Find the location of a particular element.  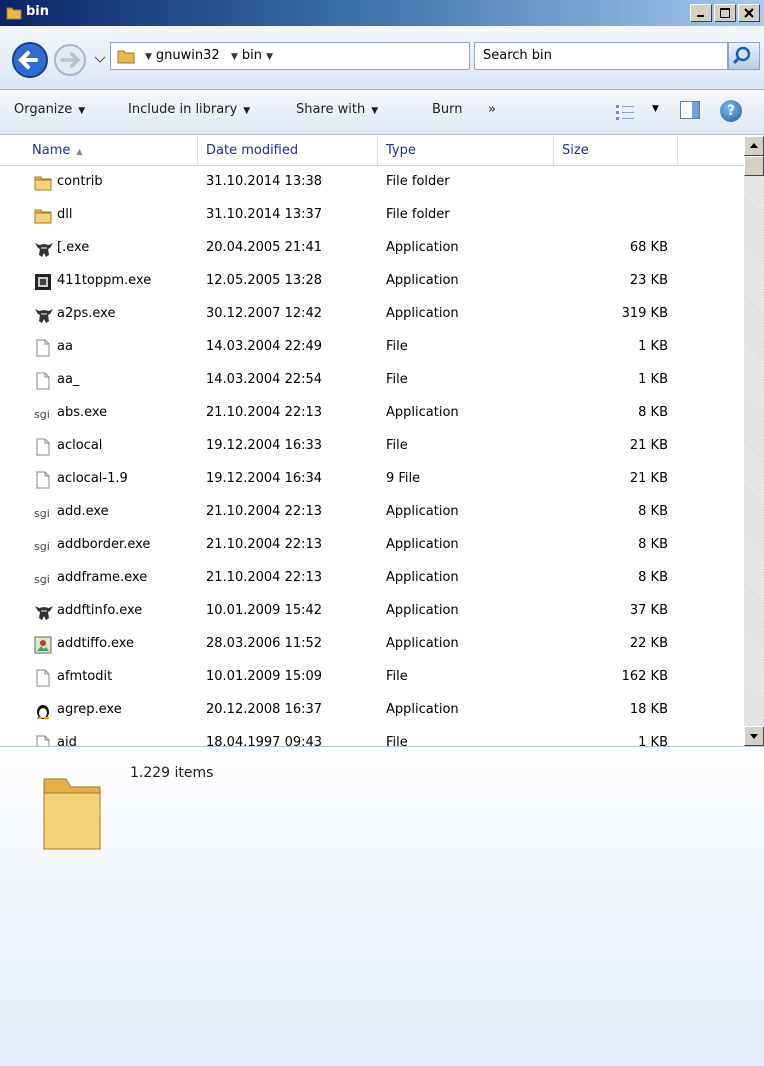

search-input: Search bin is located at coordinates (601, 56).